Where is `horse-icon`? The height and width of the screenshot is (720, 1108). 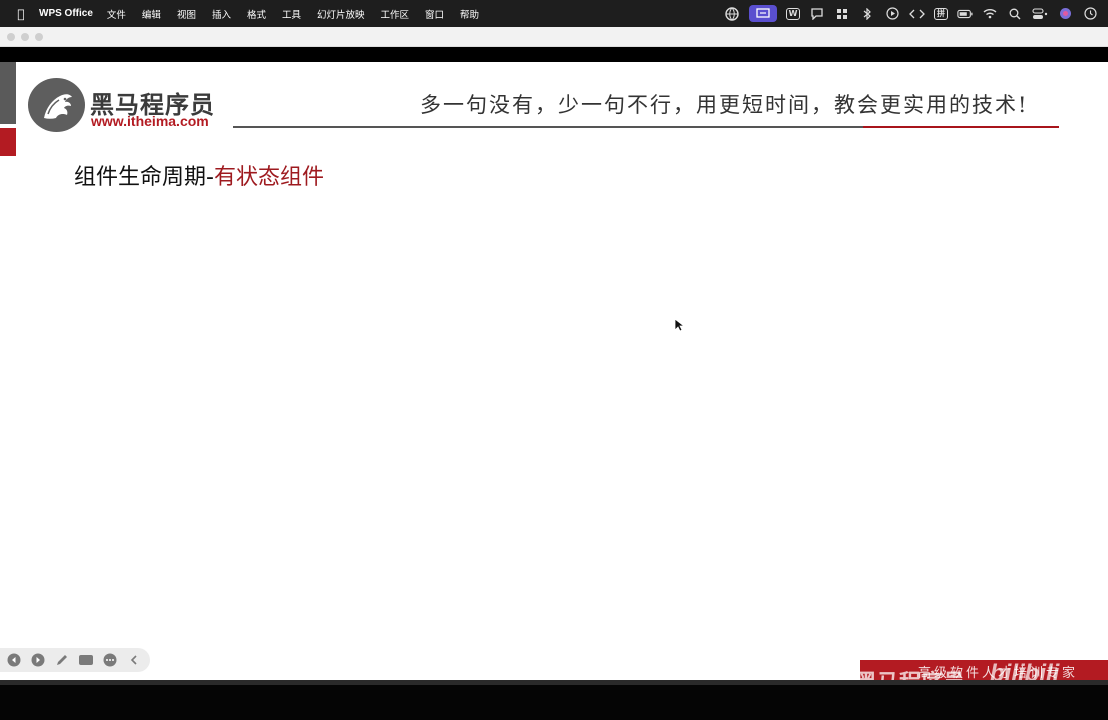 horse-icon is located at coordinates (58, 106).